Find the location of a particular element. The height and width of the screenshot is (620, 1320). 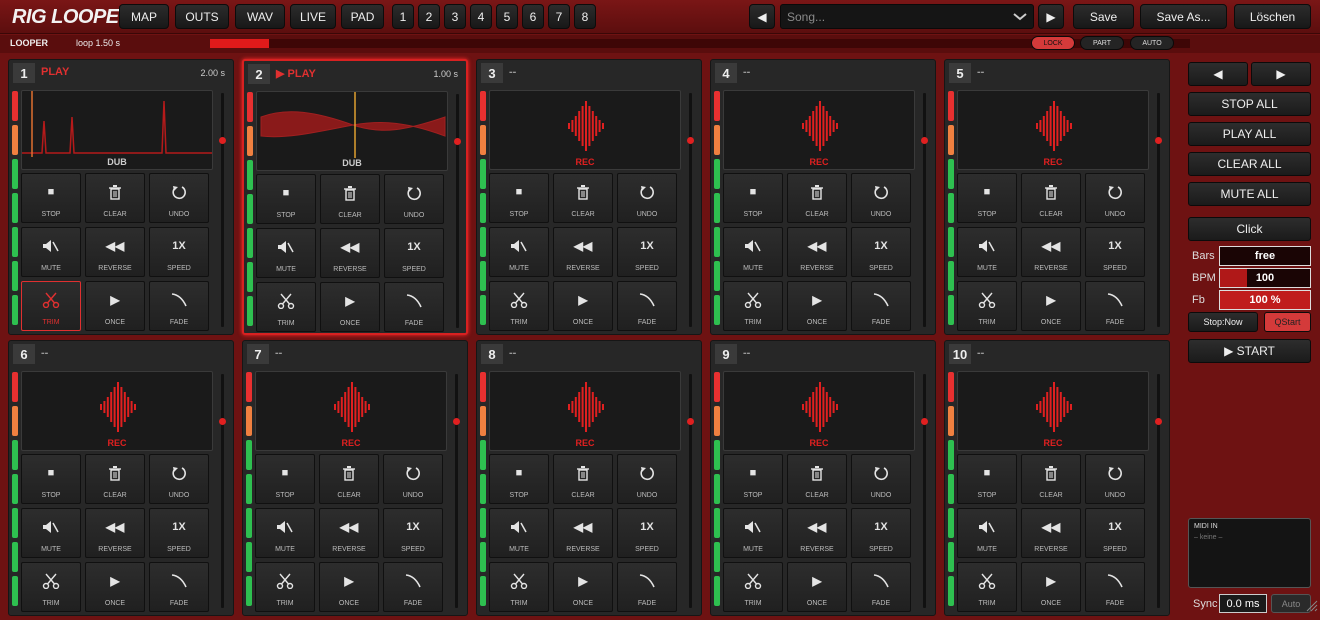

song-next-button: ▶ is located at coordinates (1051, 16).